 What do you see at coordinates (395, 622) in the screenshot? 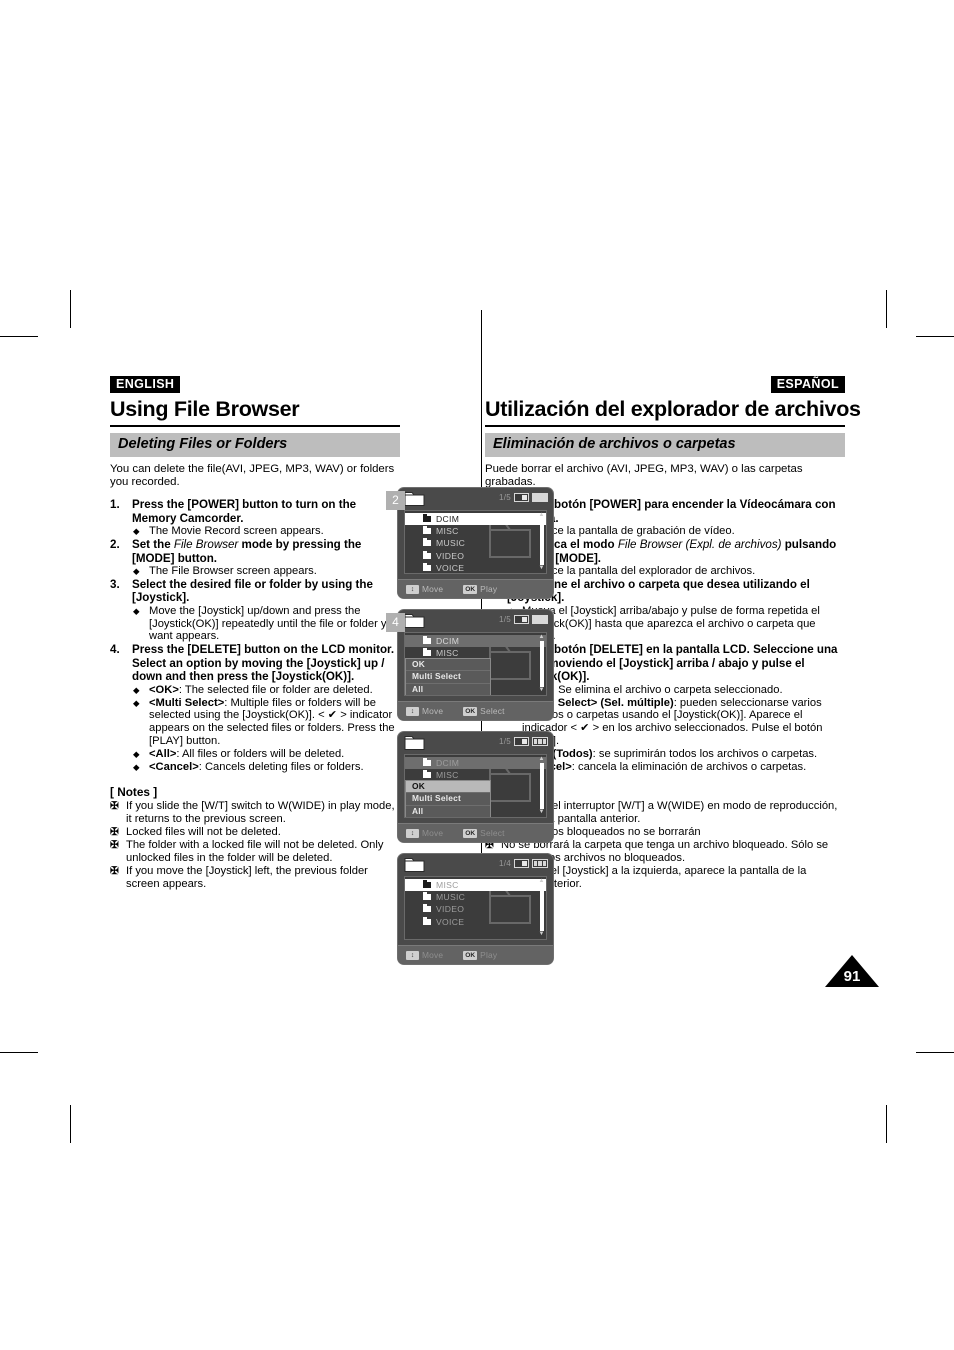
I see `step-badge: 4` at bounding box center [395, 622].